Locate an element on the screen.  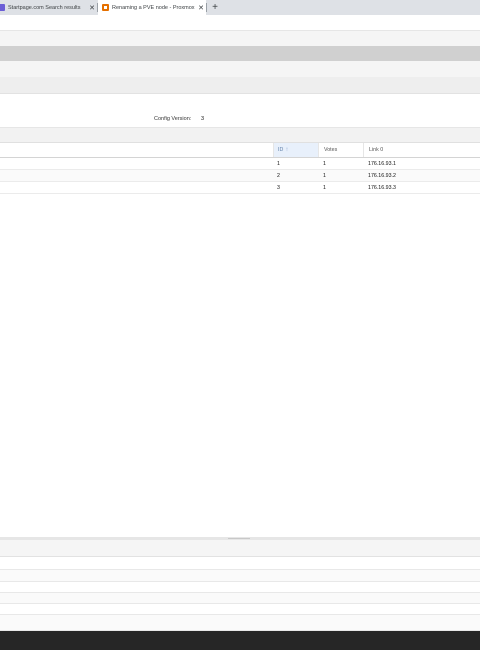
task-log-header is located at coordinates (240, 548).